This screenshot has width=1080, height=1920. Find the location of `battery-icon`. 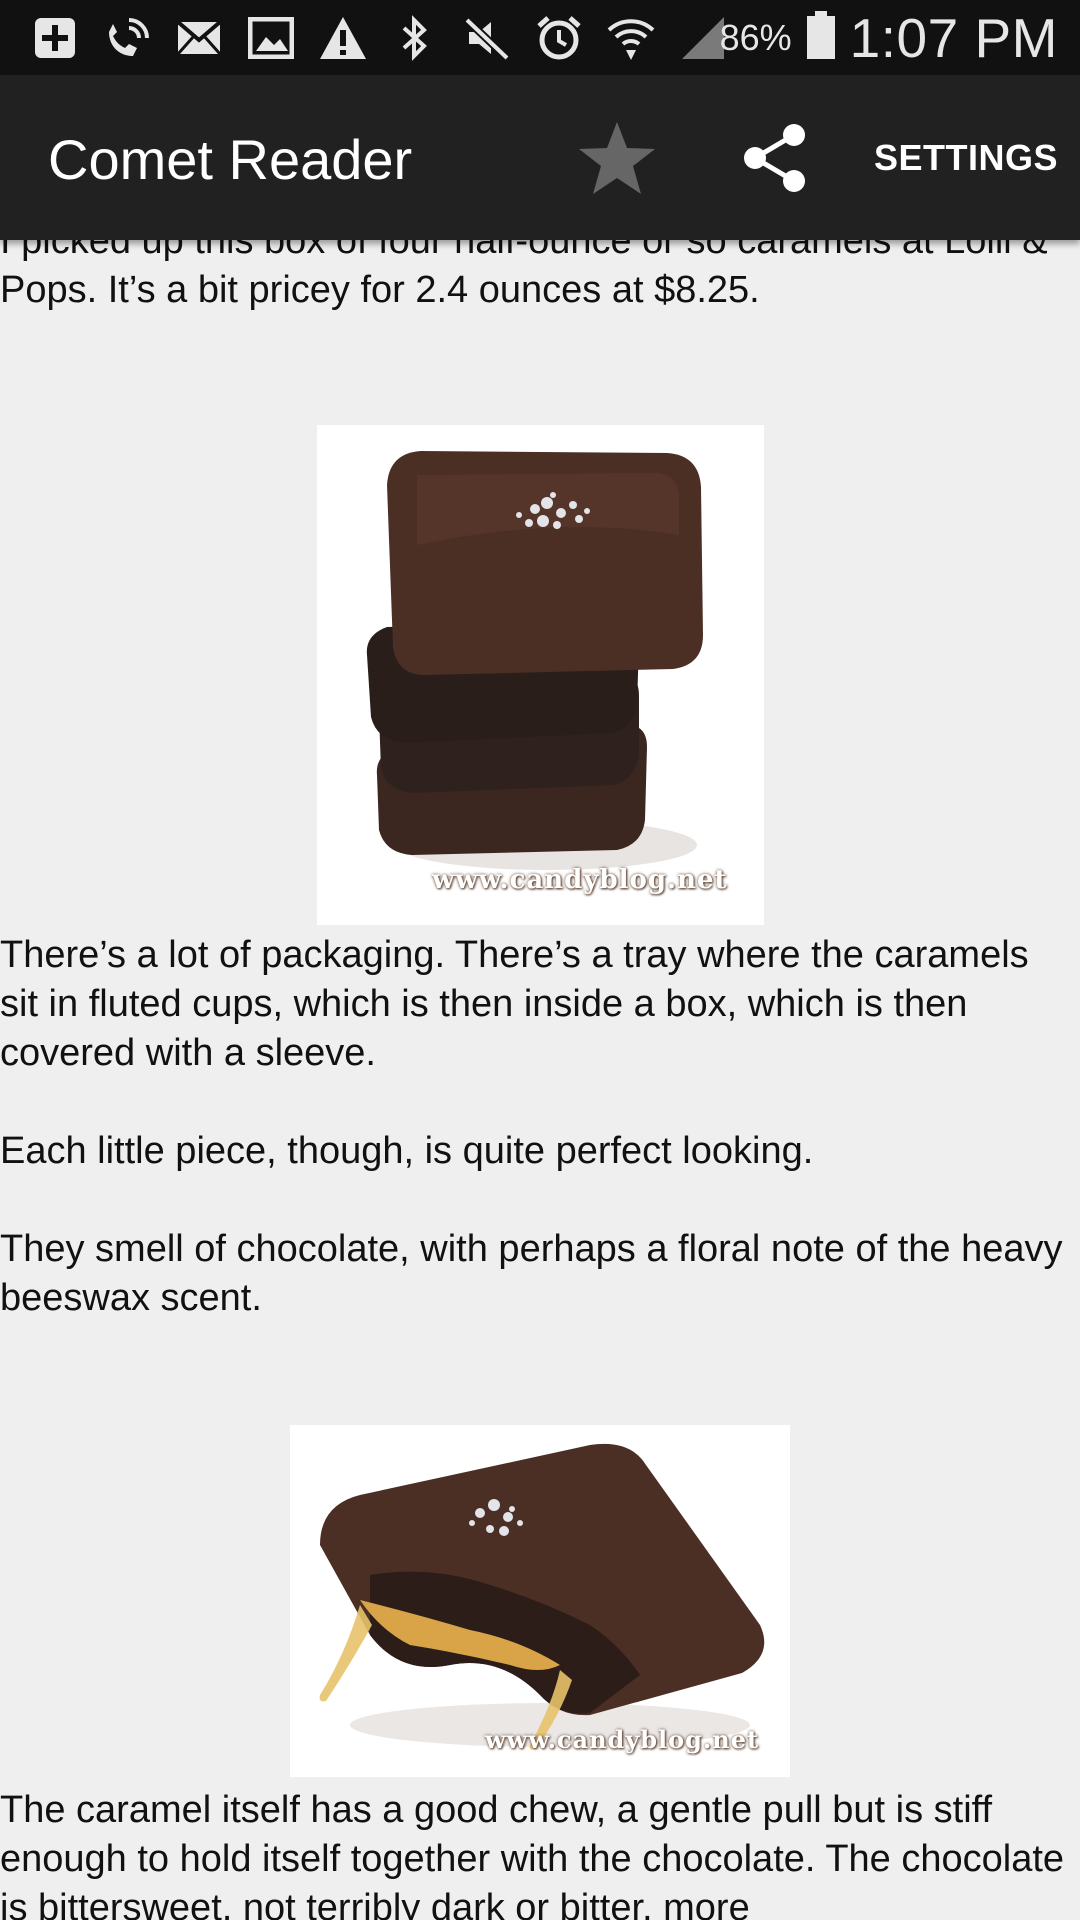

battery-icon is located at coordinates (821, 37).